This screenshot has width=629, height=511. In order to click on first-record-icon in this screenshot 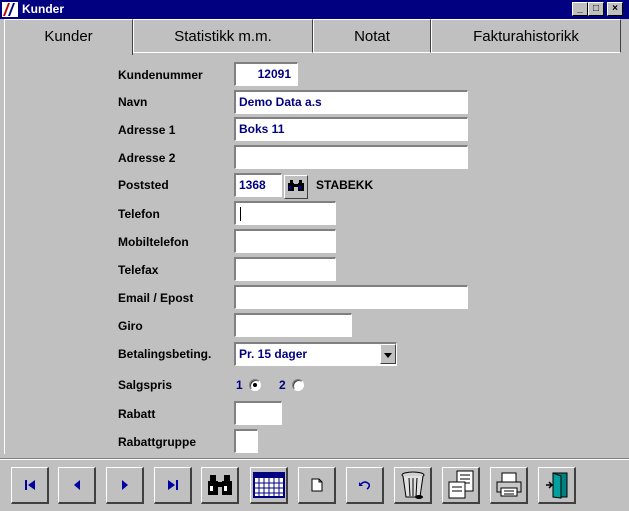, I will do `click(29, 485)`.